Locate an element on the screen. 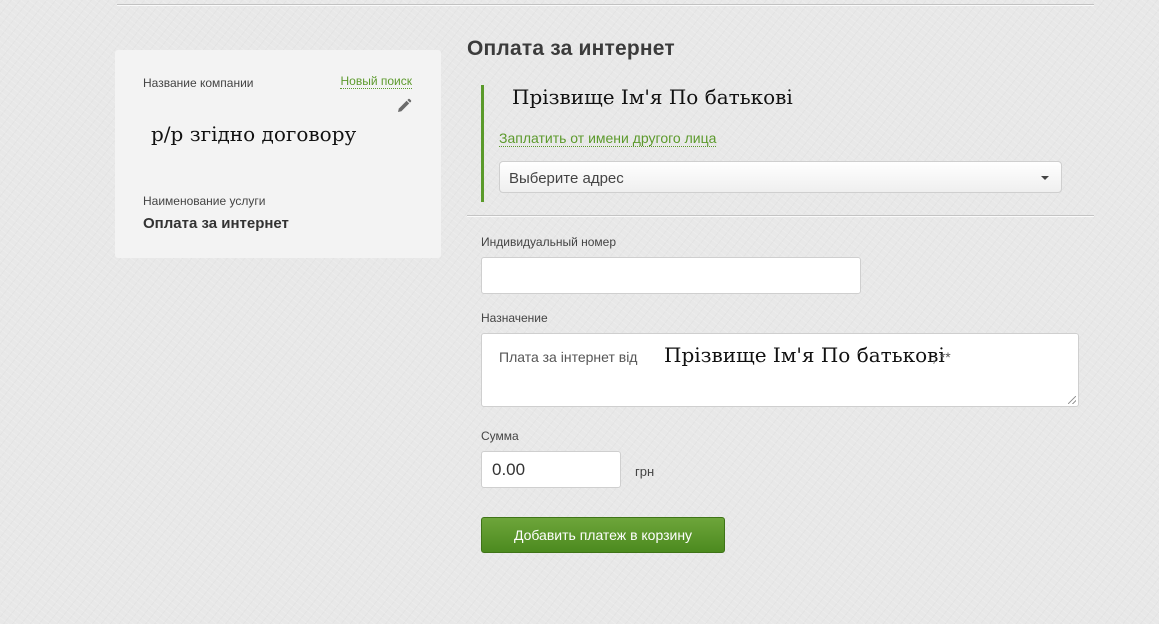 The height and width of the screenshot is (624, 1159). address-select: Выберите адрес is located at coordinates (780, 177).